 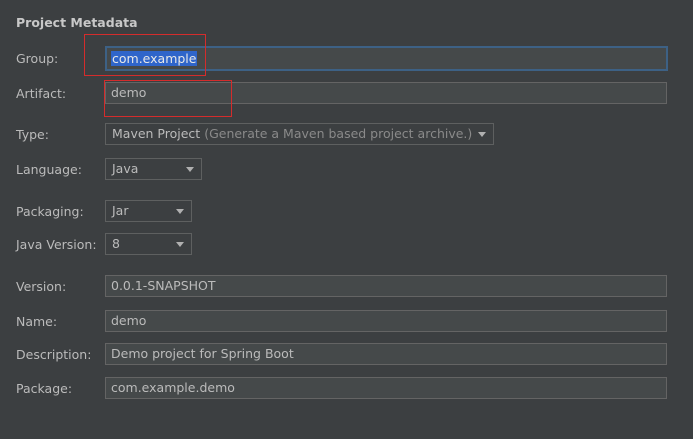 I want to click on language-select: Java, so click(x=153, y=169).